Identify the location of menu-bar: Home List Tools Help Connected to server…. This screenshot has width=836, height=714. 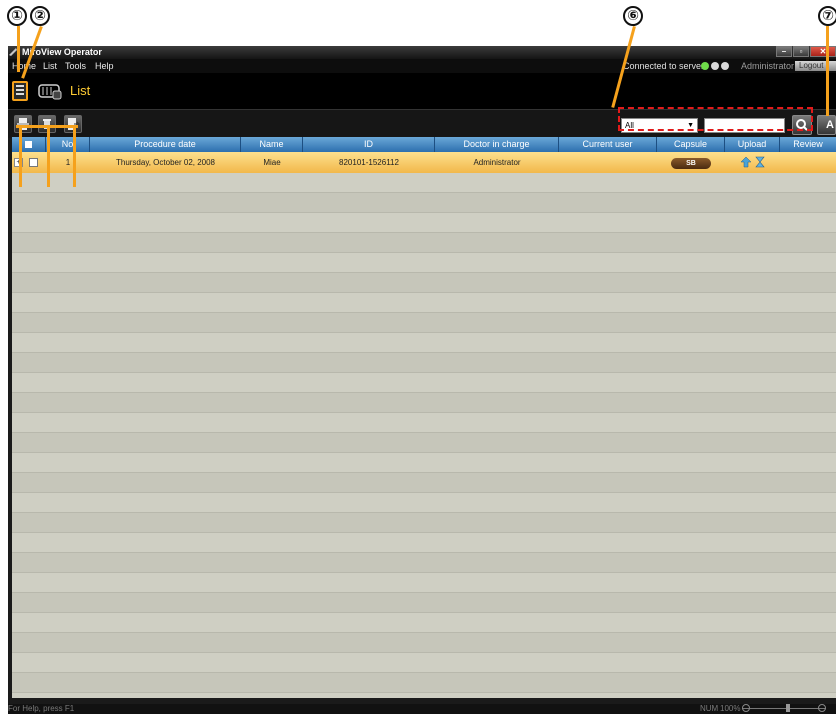
(422, 66).